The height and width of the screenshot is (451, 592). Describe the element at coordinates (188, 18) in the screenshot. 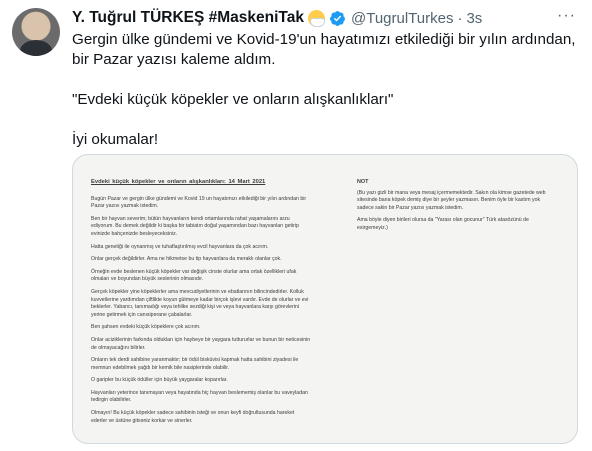

I see `display-name: Y. Tuğrul TÜRKEŞ #MaskeniTak` at that location.